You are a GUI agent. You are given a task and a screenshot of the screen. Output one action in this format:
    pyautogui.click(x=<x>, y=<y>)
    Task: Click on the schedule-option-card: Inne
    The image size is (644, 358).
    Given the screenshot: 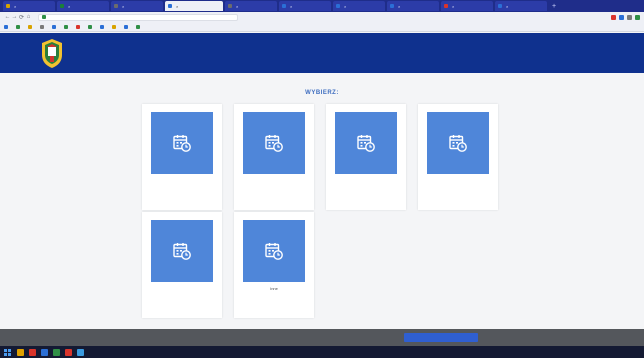 What is the action you would take?
    pyautogui.click(x=274, y=265)
    